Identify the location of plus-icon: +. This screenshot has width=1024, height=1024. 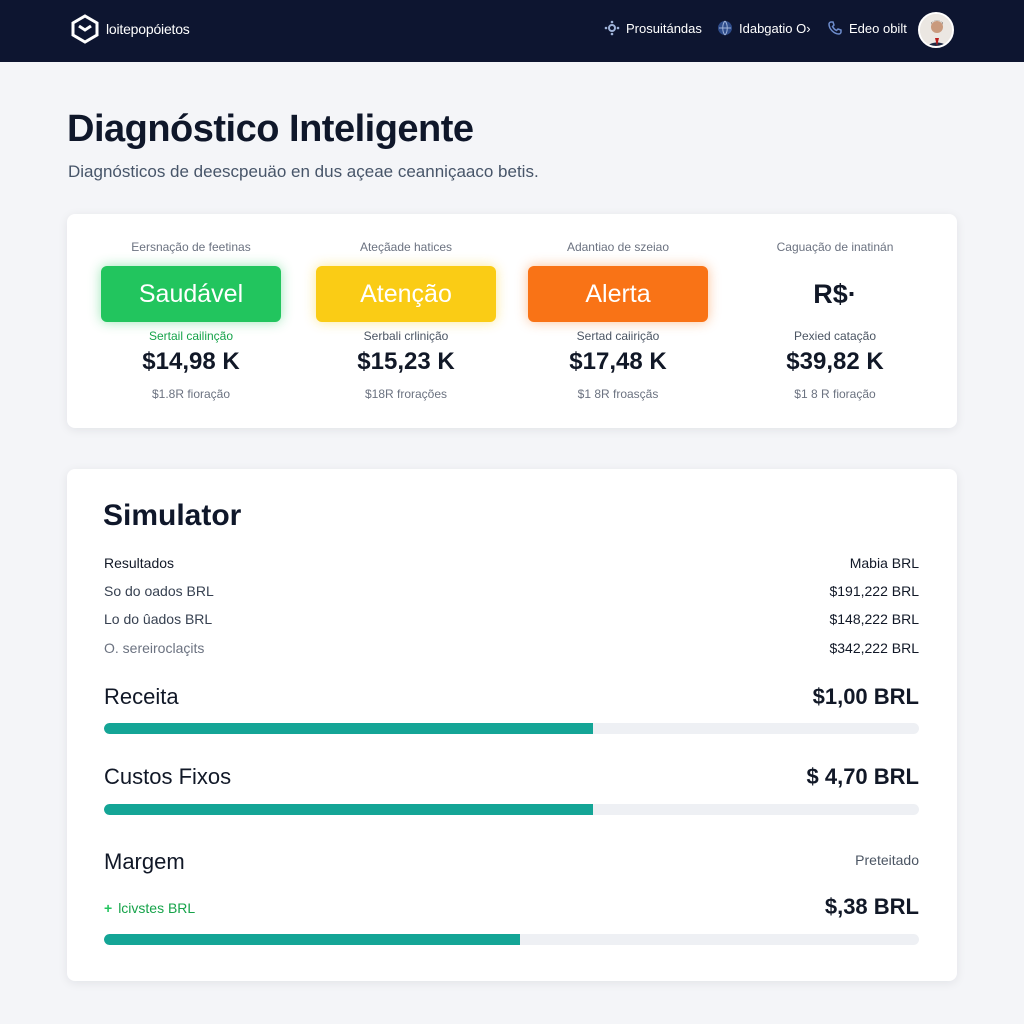
(108, 908).